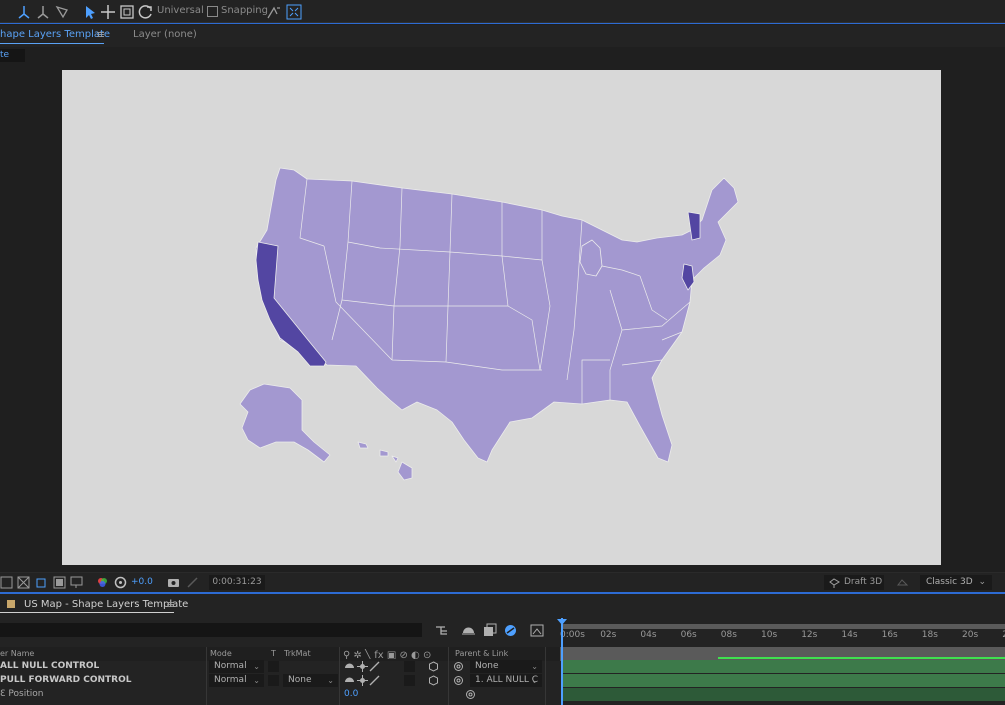 Image resolution: width=1005 pixels, height=705 pixels. I want to click on view-axis-icon, so click(62, 12).